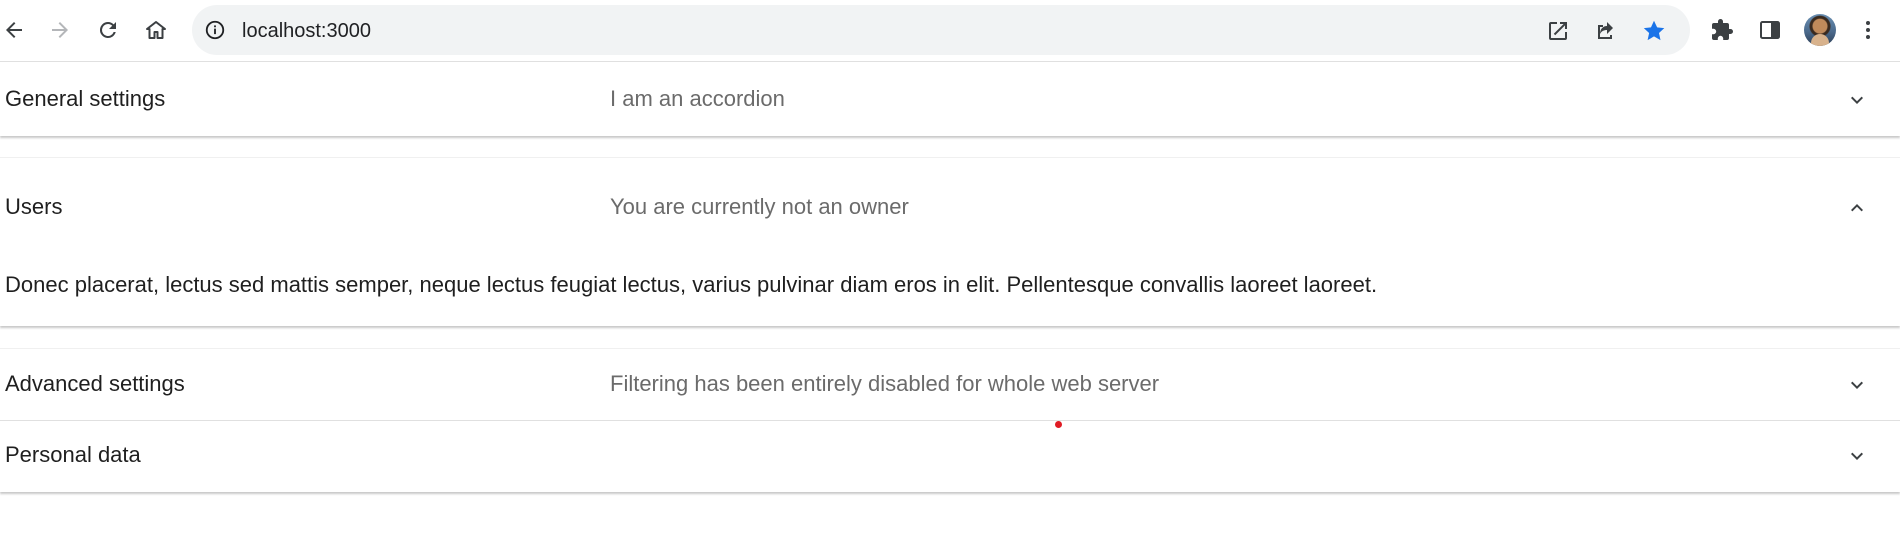 This screenshot has height=537, width=1900. I want to click on panel-header-personal-data: Personal data, so click(950, 456).